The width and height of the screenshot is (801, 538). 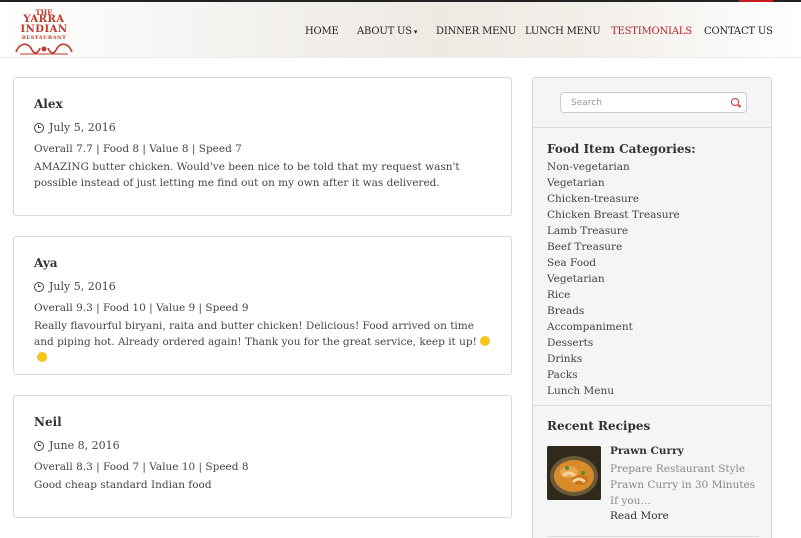 What do you see at coordinates (738, 31) in the screenshot?
I see `nav-contact-us: CONTACT US` at bounding box center [738, 31].